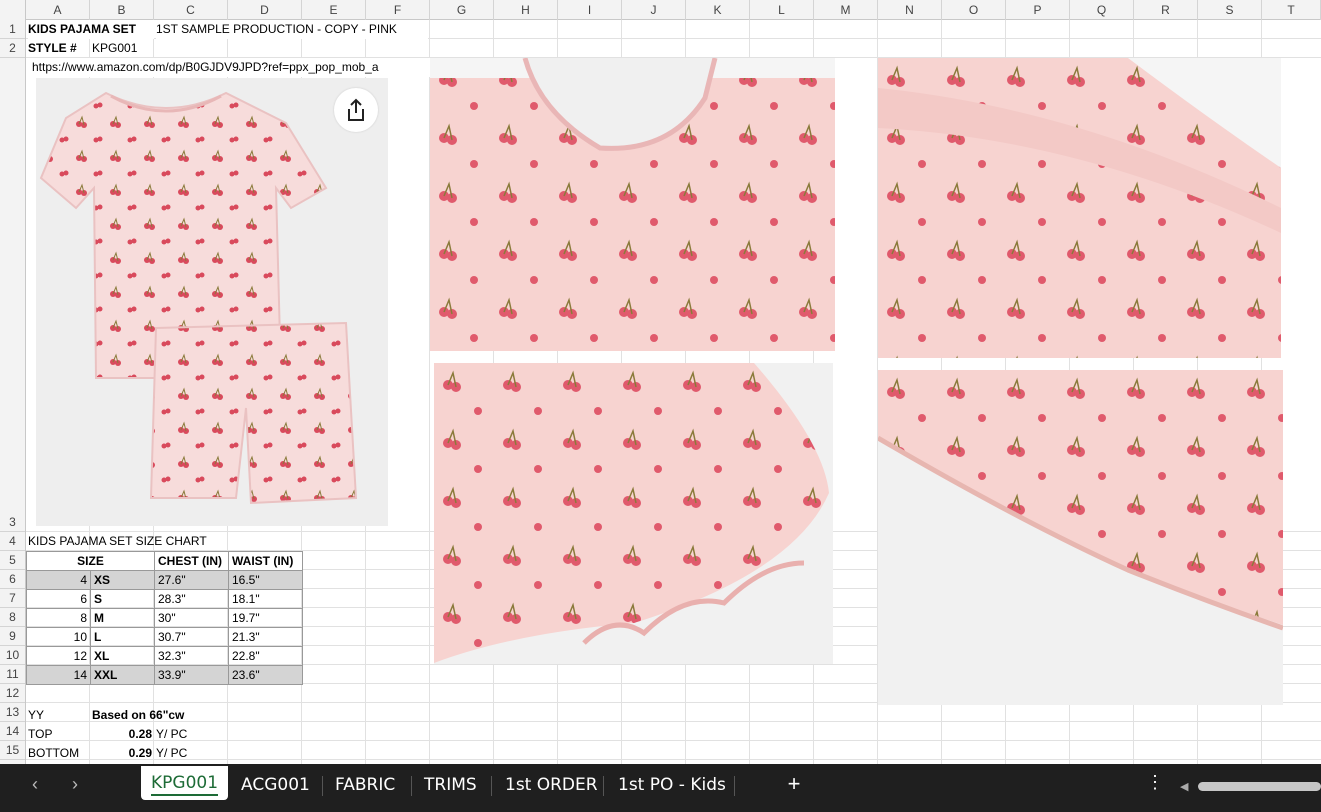  Describe the element at coordinates (12, 674) in the screenshot. I see `row-header: 11` at that location.